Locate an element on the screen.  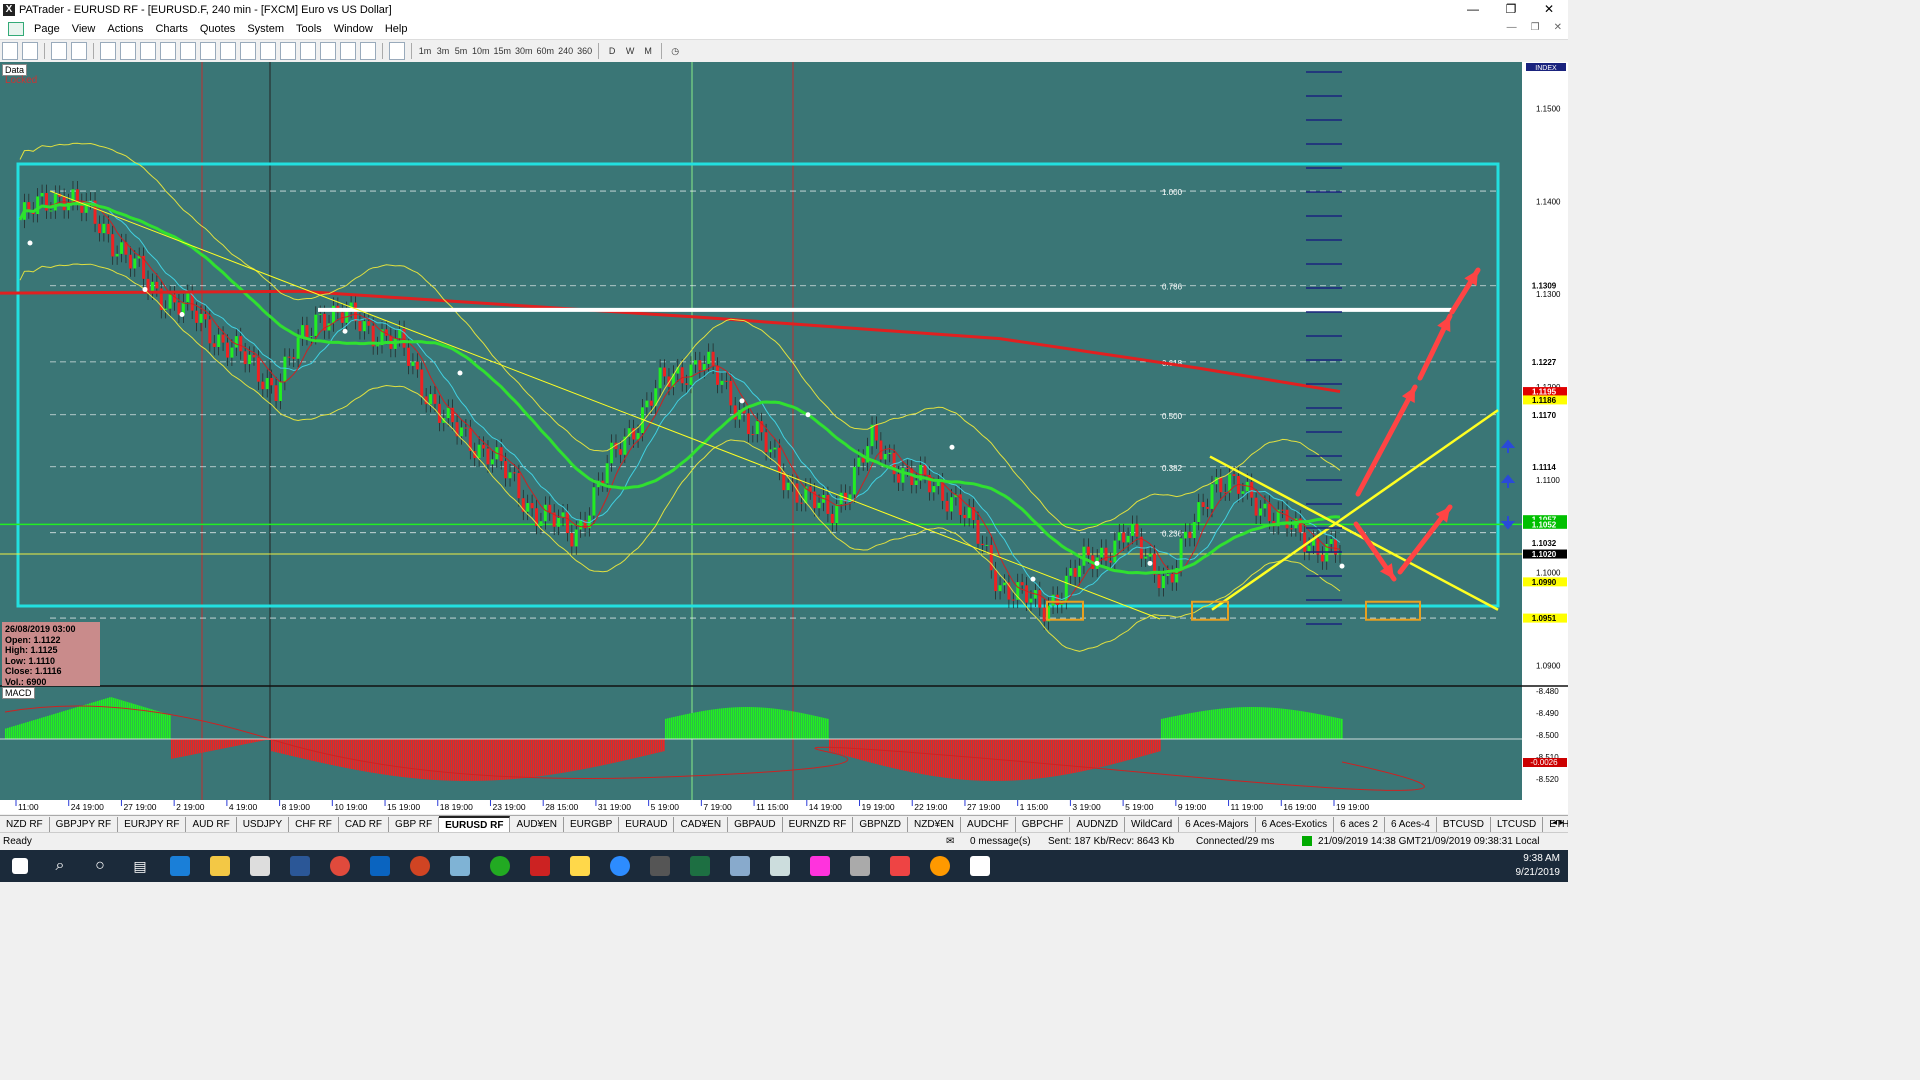
tab-scroll-icon: ◂ ▸ is located at coordinates (1558, 822).